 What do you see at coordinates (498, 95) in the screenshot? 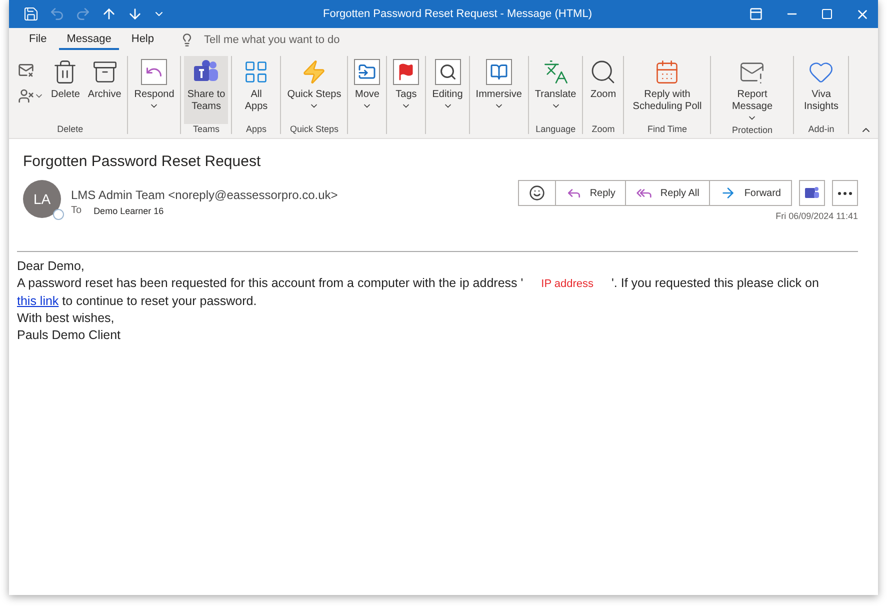
I see `ribbon-button: Immersive` at bounding box center [498, 95].